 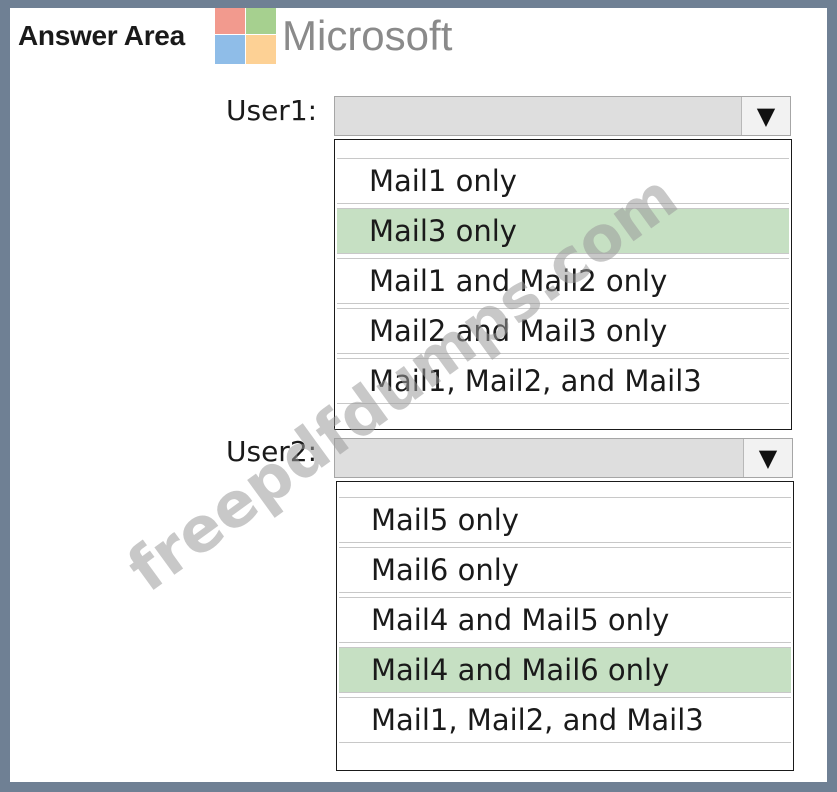 What do you see at coordinates (563, 281) in the screenshot?
I see `user1-option: Mail1 and Mail2 only` at bounding box center [563, 281].